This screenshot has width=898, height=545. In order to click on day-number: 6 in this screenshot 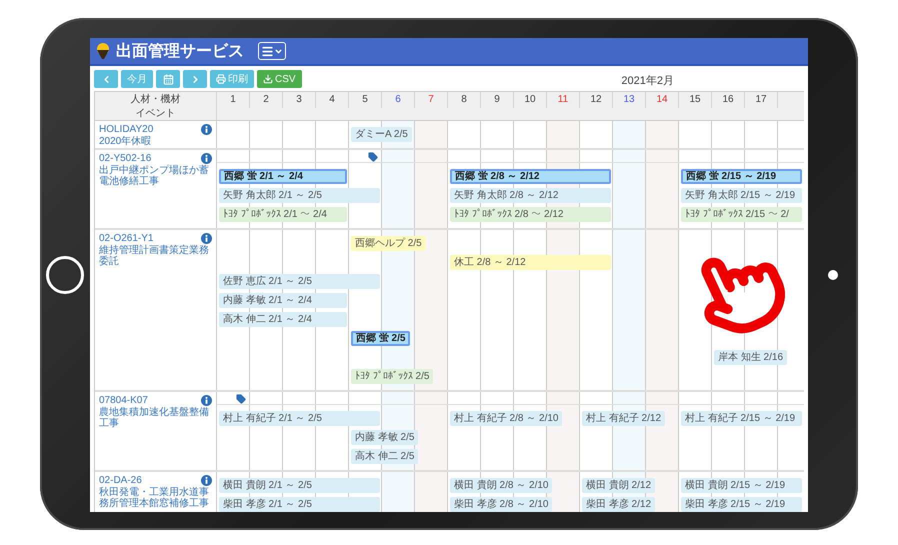, I will do `click(398, 100)`.